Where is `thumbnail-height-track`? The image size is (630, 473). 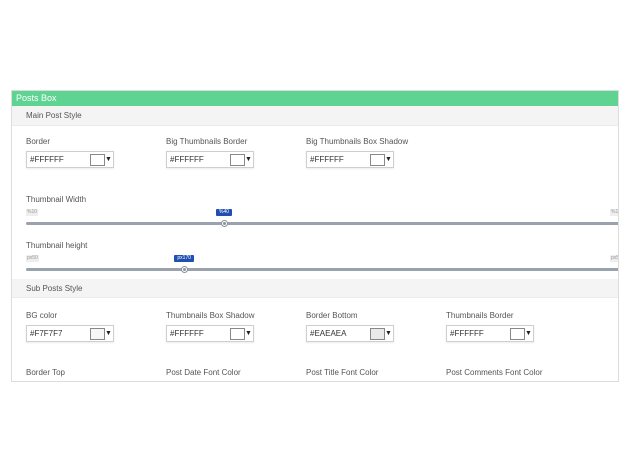 thumbnail-height-track is located at coordinates (322, 269).